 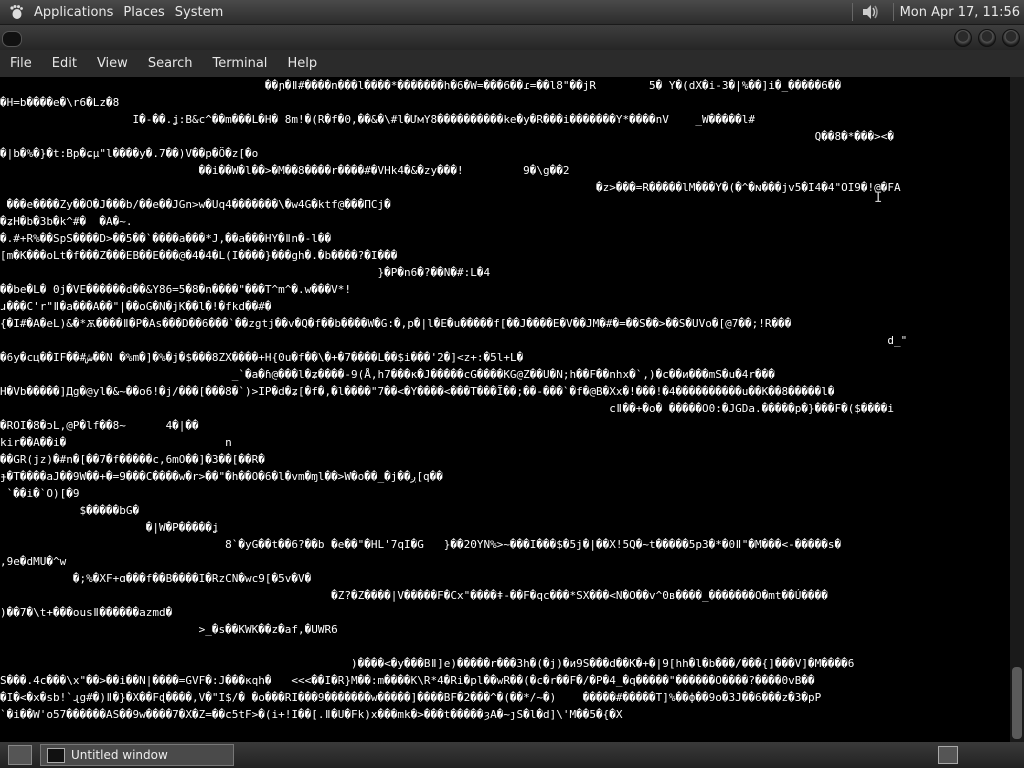 I want to click on terminal-line: �|b�%�}�t:Bр�ɕµ"l����y�.7��)V��p�Ö�z[�o, so click(x=129, y=153).